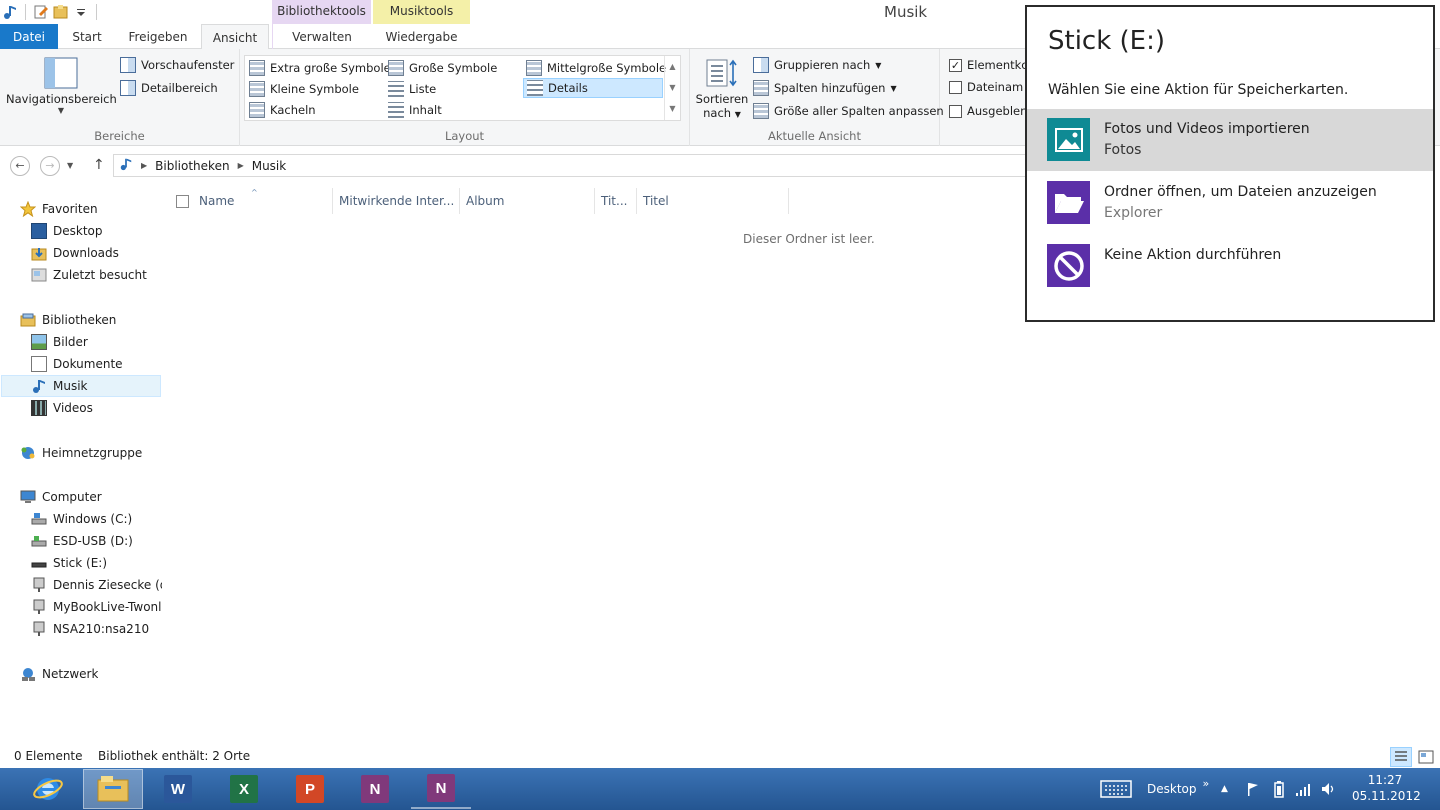 Image resolution: width=1440 pixels, height=810 pixels. Describe the element at coordinates (178, 789) in the screenshot. I see `taskbar-word: W` at that location.